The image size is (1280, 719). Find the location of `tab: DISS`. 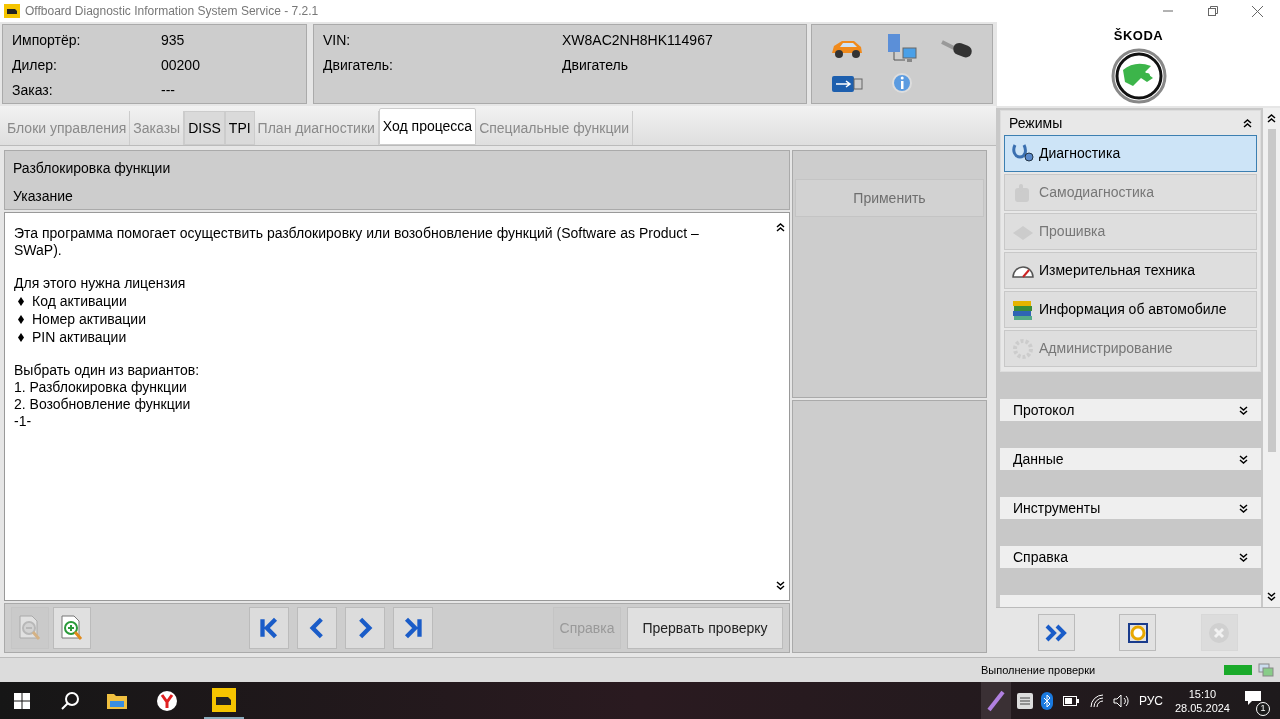

tab: DISS is located at coordinates (204, 128).